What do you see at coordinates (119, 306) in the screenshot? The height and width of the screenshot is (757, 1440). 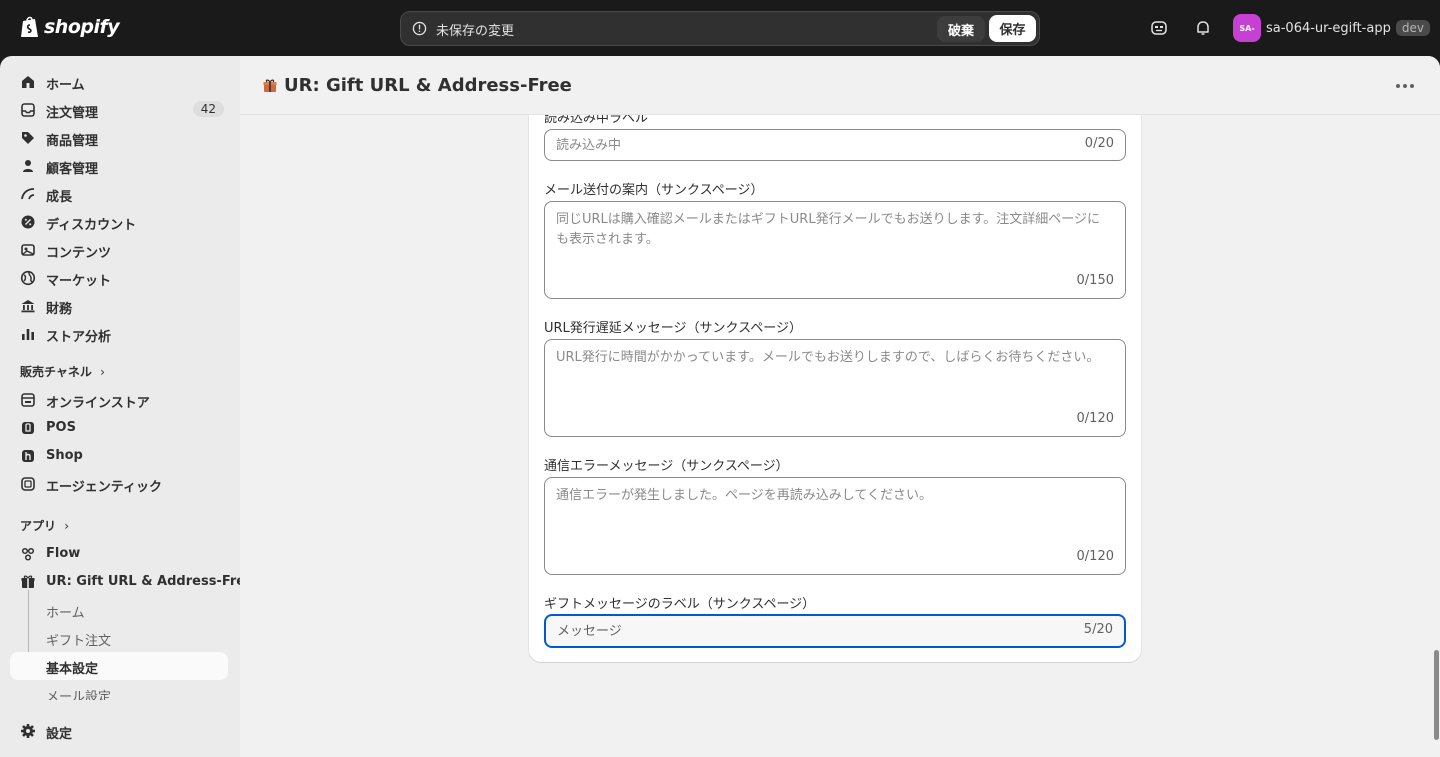 I see `sidebar-item-finance: 財務` at bounding box center [119, 306].